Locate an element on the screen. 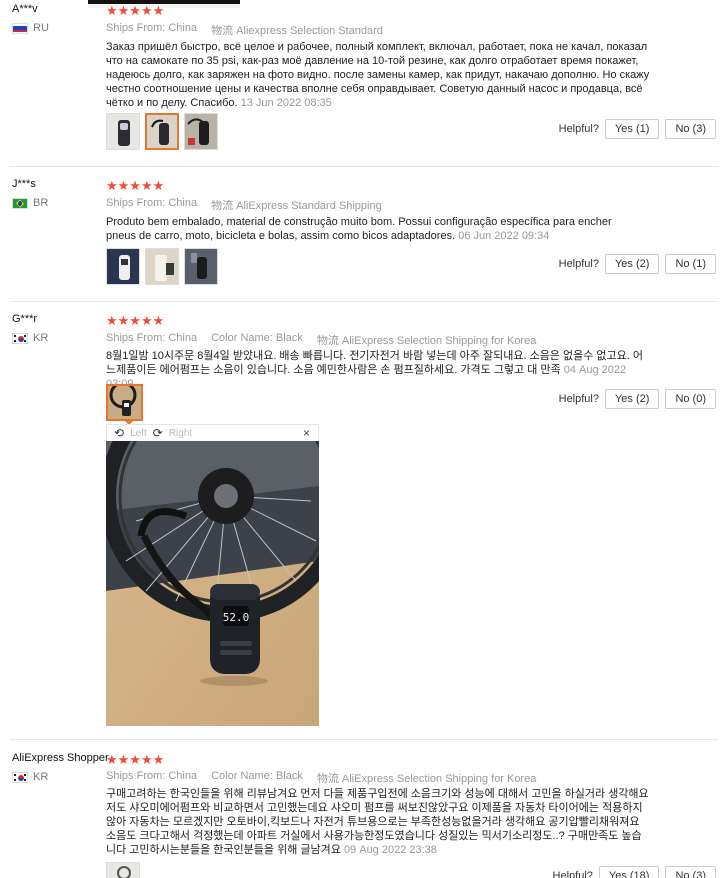  review-date: 13 Jun 2022 08:35 is located at coordinates (286, 103).